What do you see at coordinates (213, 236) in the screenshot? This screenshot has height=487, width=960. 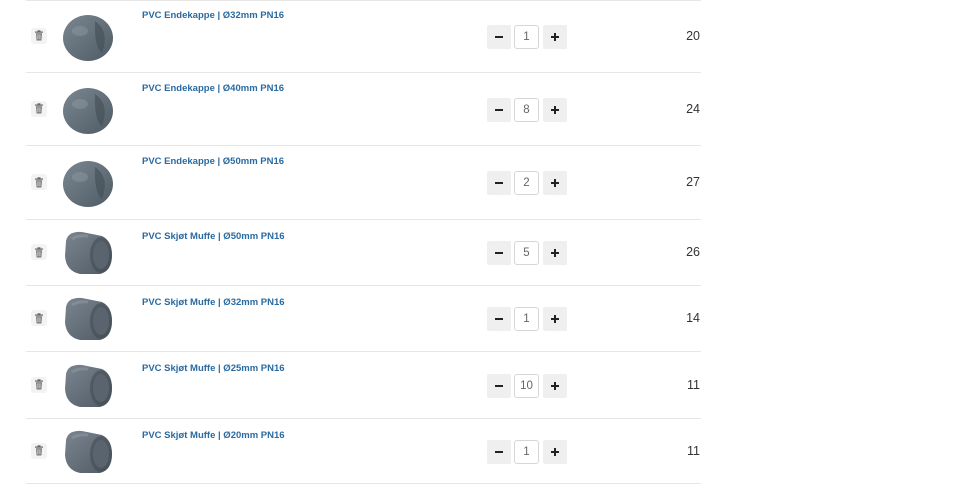 I see `product-name-link: PVC Skjøt Muffe | Ø50mm PN16` at bounding box center [213, 236].